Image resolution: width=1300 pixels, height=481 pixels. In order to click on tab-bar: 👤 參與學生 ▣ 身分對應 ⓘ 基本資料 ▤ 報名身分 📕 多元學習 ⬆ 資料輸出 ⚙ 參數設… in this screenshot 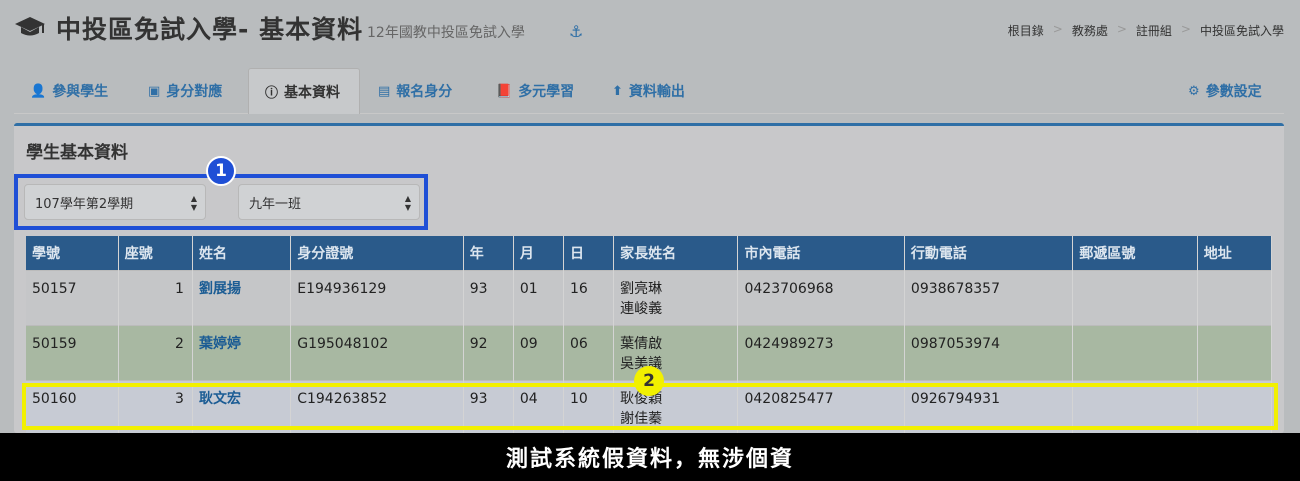, I will do `click(649, 91)`.